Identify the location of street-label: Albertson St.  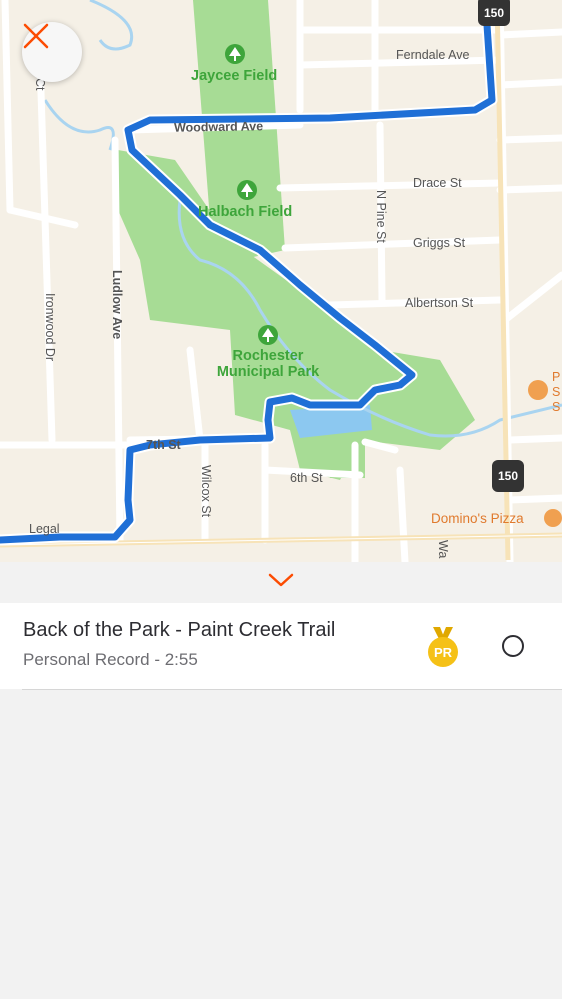
(439, 303).